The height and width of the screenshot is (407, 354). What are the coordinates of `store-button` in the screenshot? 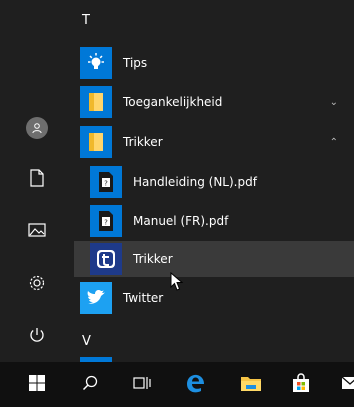 It's located at (301, 384).